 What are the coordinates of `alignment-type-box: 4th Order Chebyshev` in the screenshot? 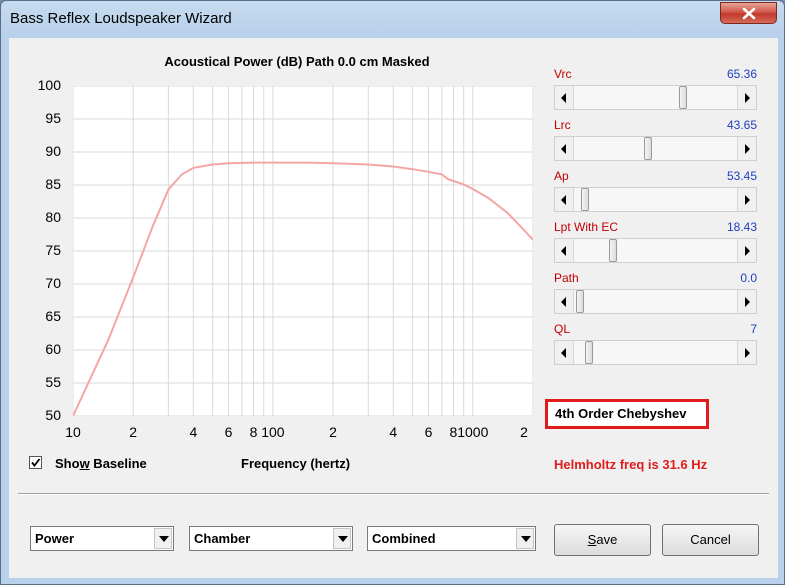 It's located at (627, 414).